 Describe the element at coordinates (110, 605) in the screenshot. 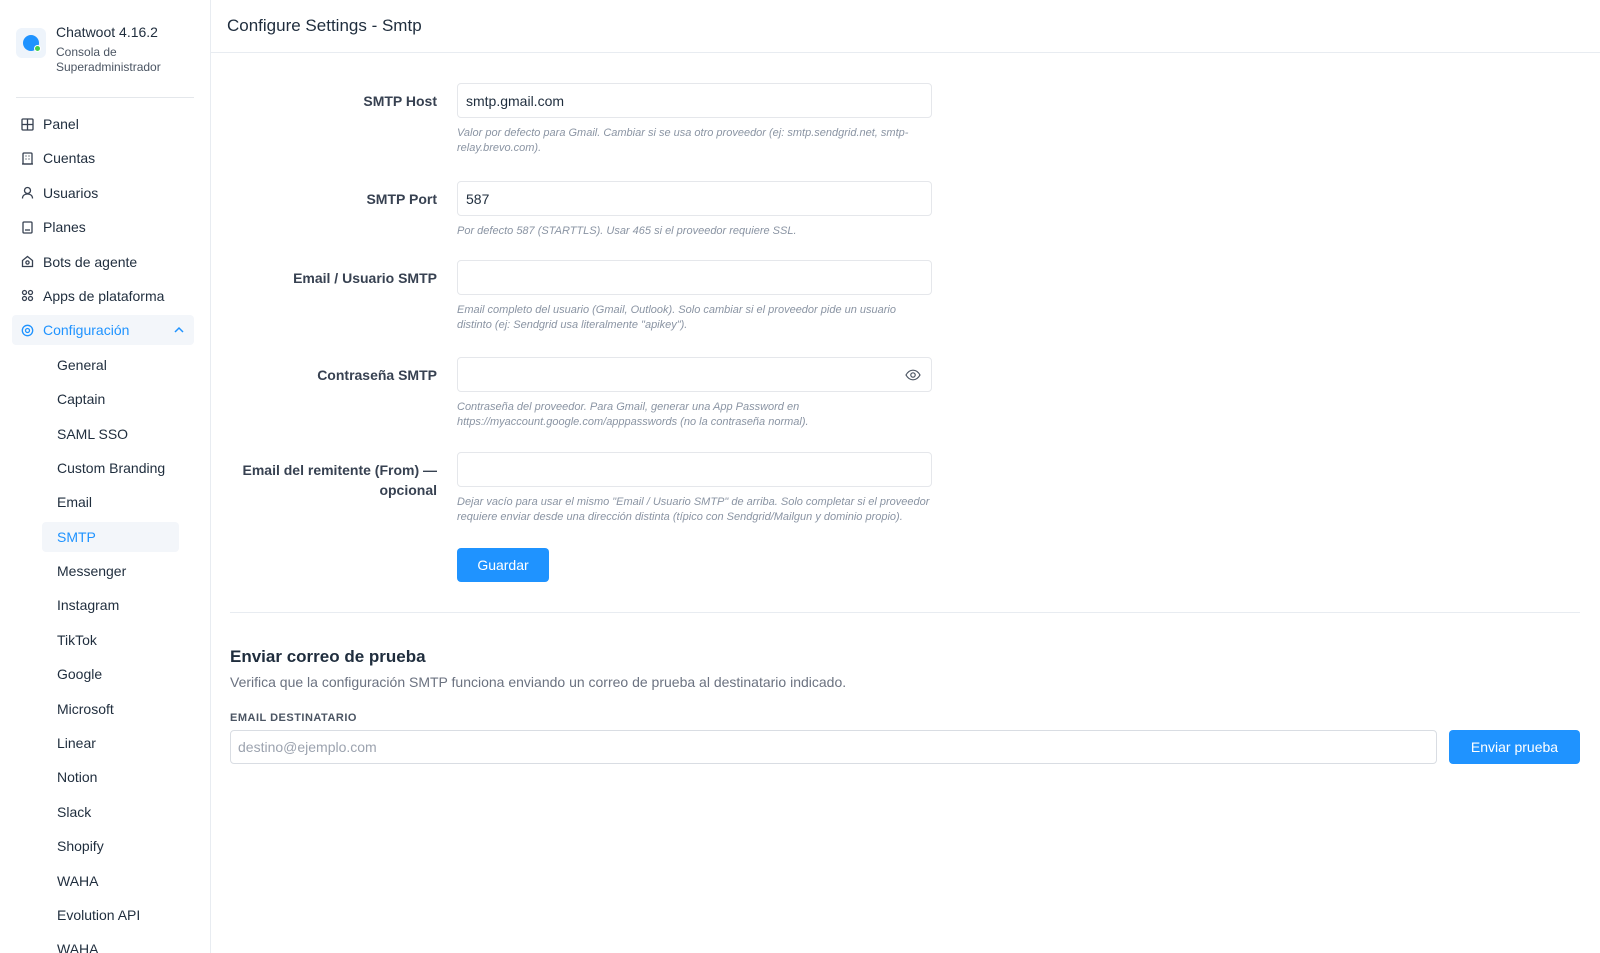

I see `settings-item-instagram: Instagram` at that location.